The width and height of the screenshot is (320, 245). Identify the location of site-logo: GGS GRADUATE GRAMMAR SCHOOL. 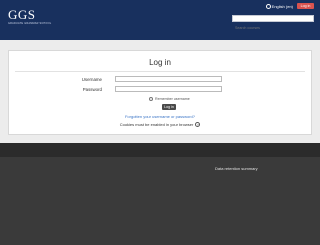
(29, 16).